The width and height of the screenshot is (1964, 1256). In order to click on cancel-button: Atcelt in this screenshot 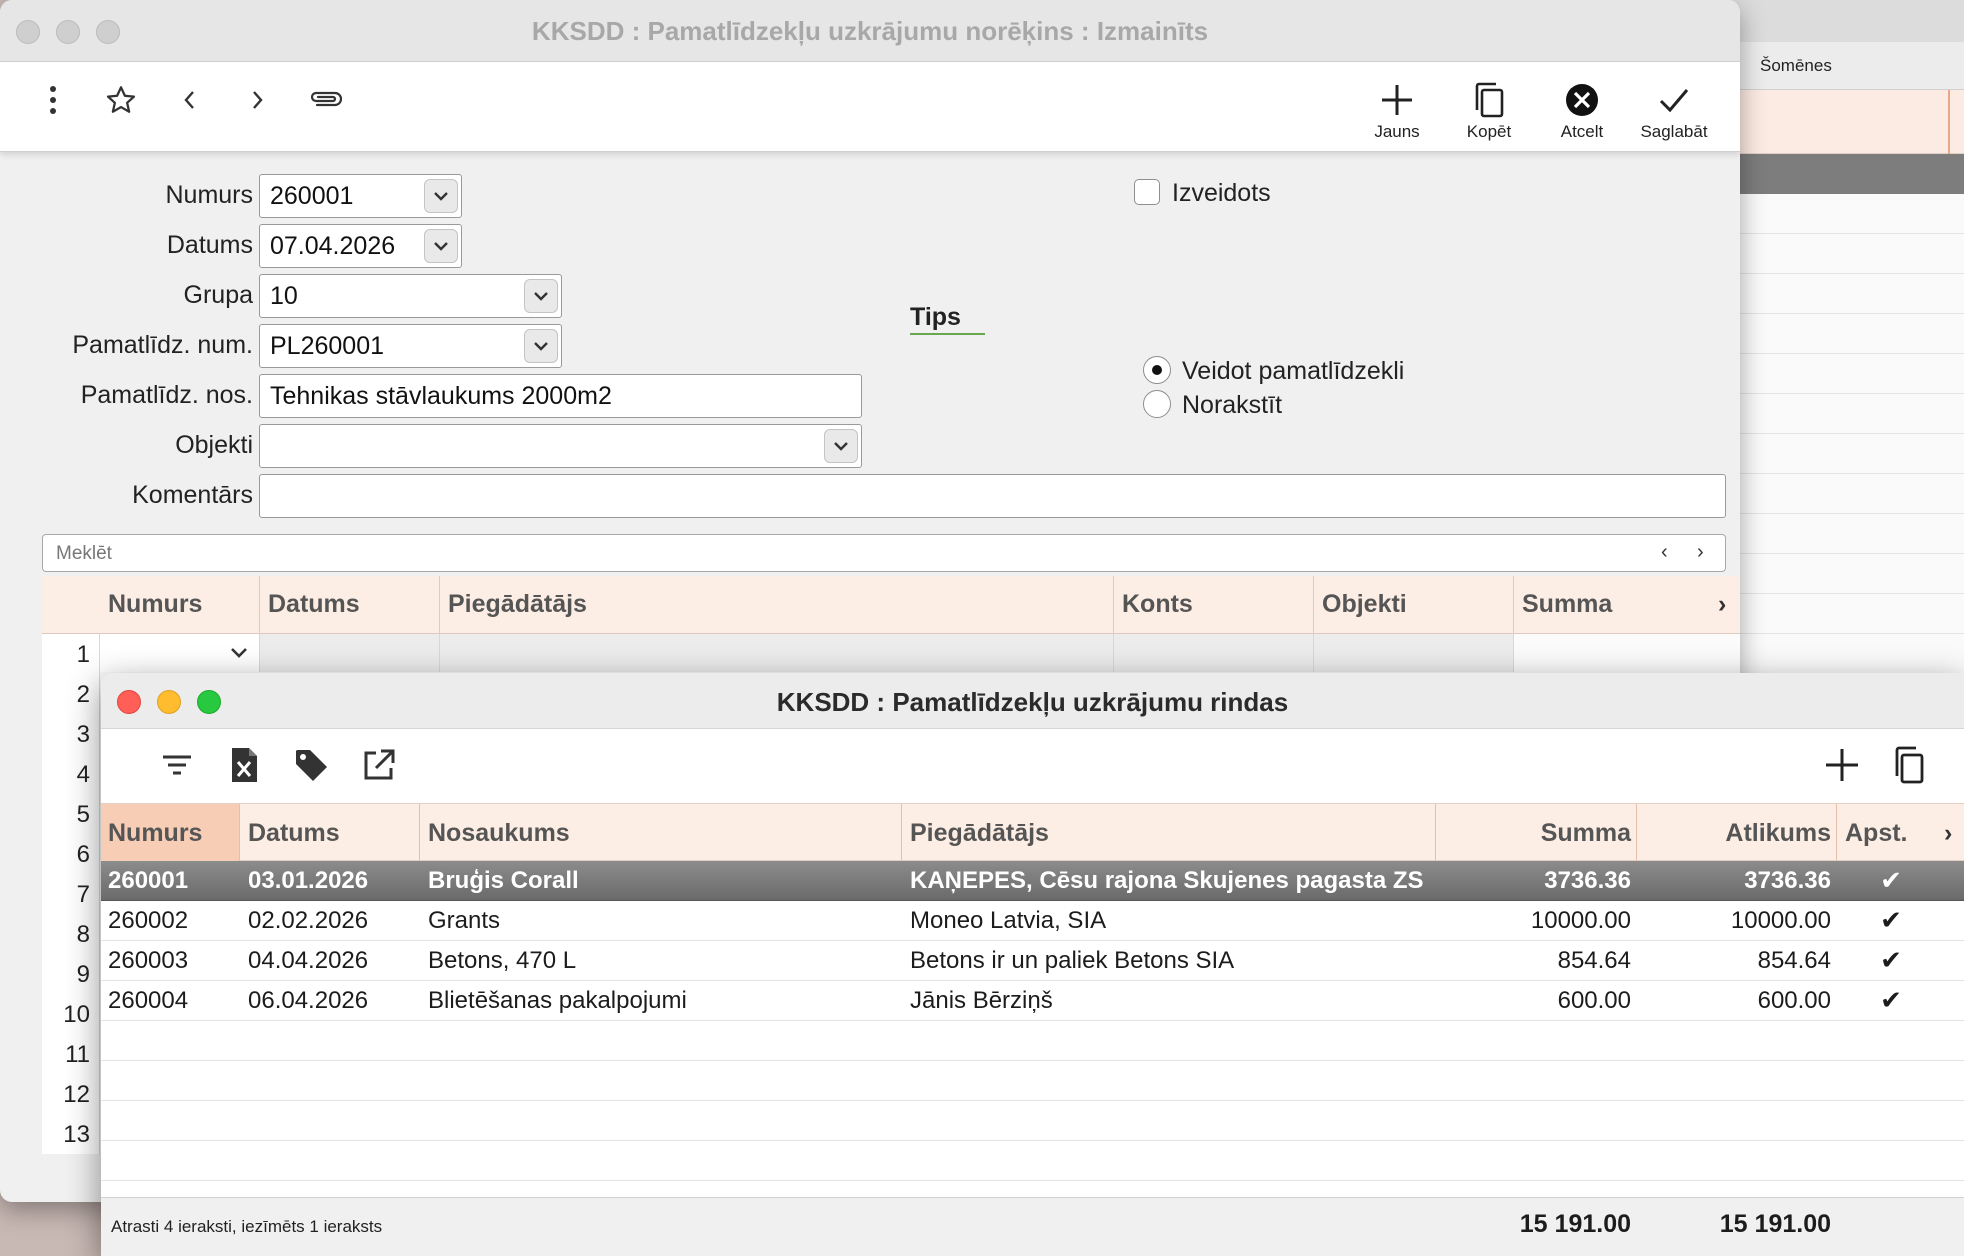, I will do `click(1582, 115)`.